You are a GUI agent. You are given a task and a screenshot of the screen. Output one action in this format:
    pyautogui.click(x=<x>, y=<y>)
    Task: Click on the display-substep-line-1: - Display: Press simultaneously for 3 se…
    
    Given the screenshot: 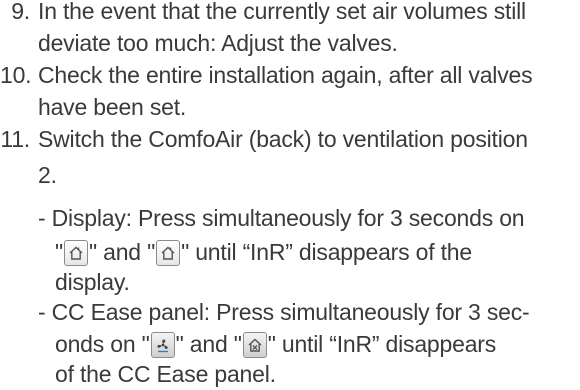 What is the action you would take?
    pyautogui.click(x=281, y=218)
    